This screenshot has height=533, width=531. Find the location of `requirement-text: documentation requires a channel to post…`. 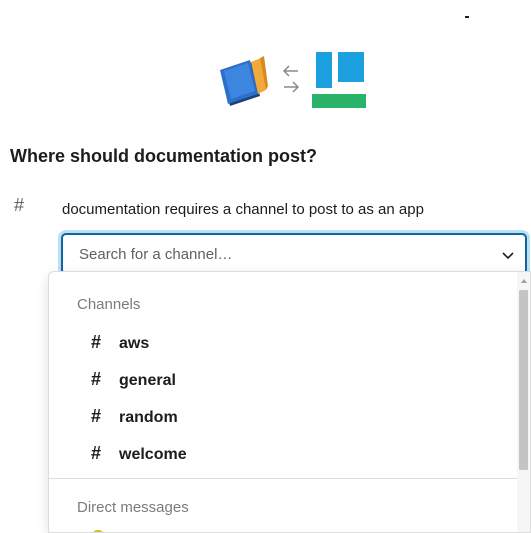

requirement-text: documentation requires a channel to post… is located at coordinates (243, 209).